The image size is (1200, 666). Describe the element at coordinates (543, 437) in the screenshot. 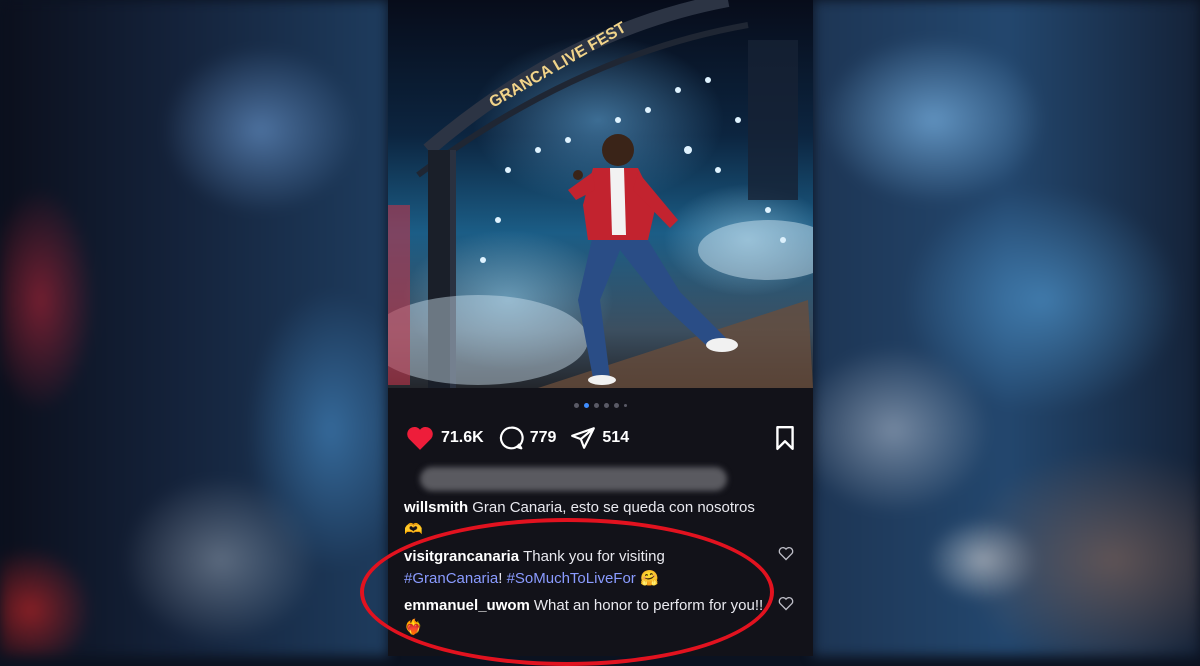

I see `comment-count: 779` at that location.